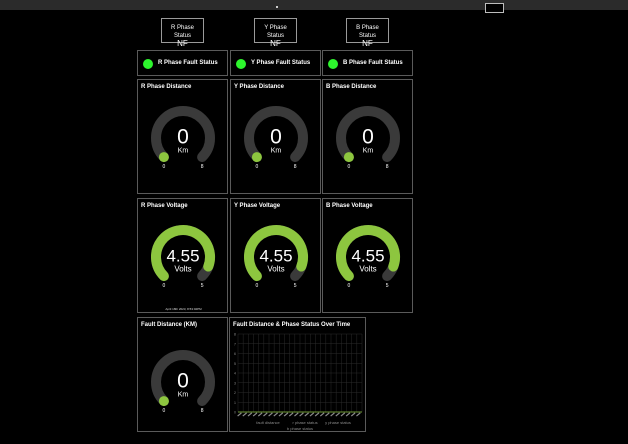 Image resolution: width=628 pixels, height=444 pixels. I want to click on y-phase-voltage-panel: Y Phase Voltage 4.55 Volts 0 5, so click(275, 255).